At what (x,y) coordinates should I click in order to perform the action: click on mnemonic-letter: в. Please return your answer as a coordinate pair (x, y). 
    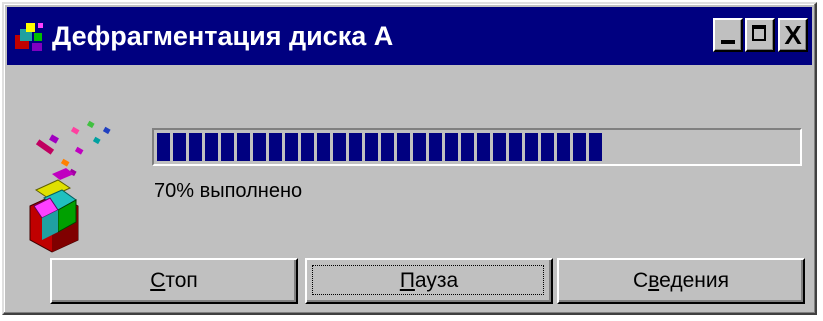
    Looking at the image, I should click on (654, 280).